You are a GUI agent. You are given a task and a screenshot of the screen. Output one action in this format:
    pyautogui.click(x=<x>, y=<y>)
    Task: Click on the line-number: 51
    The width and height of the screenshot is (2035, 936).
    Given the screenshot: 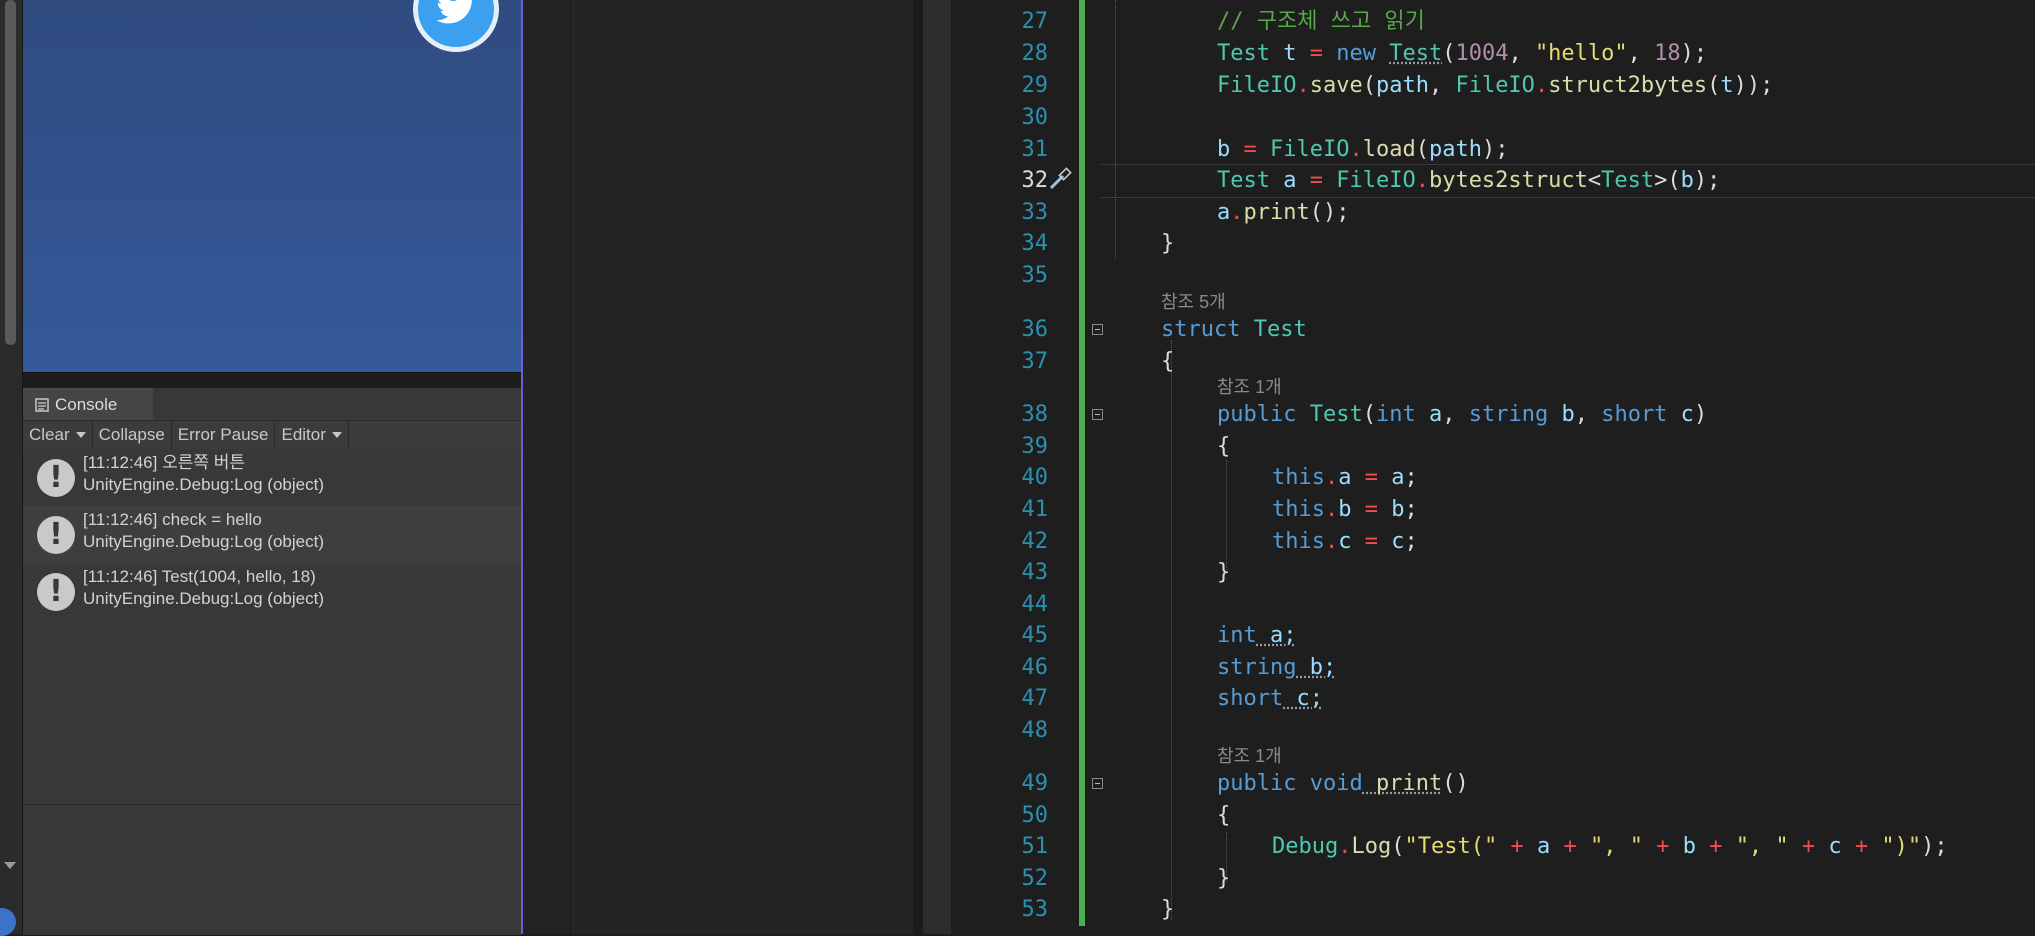 What is the action you would take?
    pyautogui.click(x=1035, y=846)
    